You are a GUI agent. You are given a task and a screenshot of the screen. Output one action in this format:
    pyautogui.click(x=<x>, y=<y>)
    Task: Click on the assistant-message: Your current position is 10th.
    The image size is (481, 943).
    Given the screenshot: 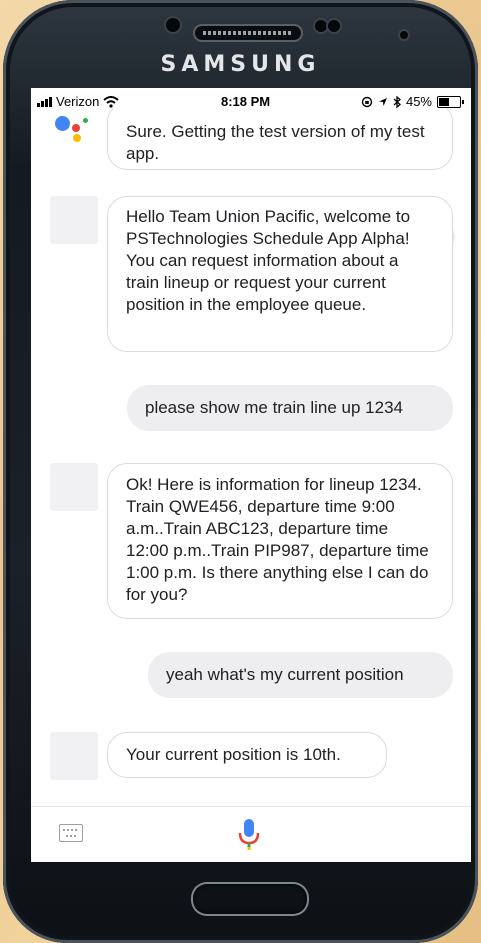 What is the action you would take?
    pyautogui.click(x=247, y=755)
    